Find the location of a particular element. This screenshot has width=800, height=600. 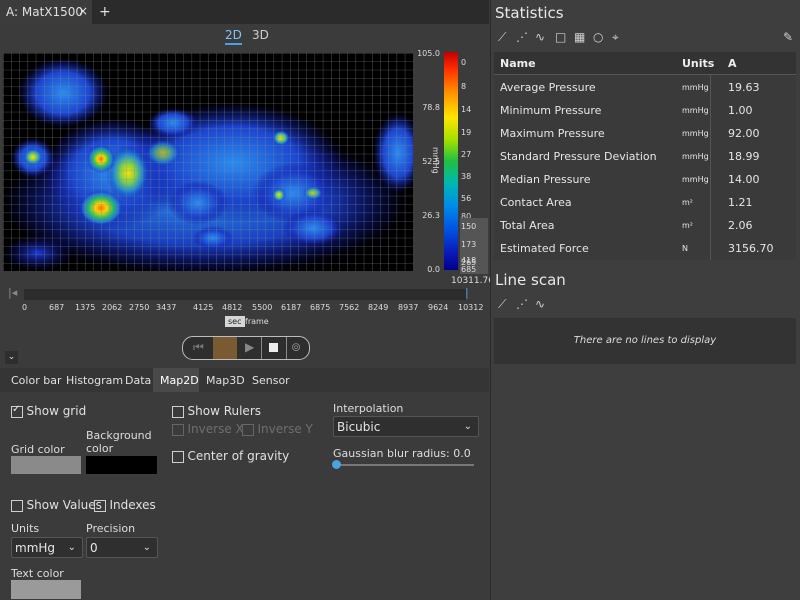

show-rulers-label: Show Rulers is located at coordinates (224, 411).